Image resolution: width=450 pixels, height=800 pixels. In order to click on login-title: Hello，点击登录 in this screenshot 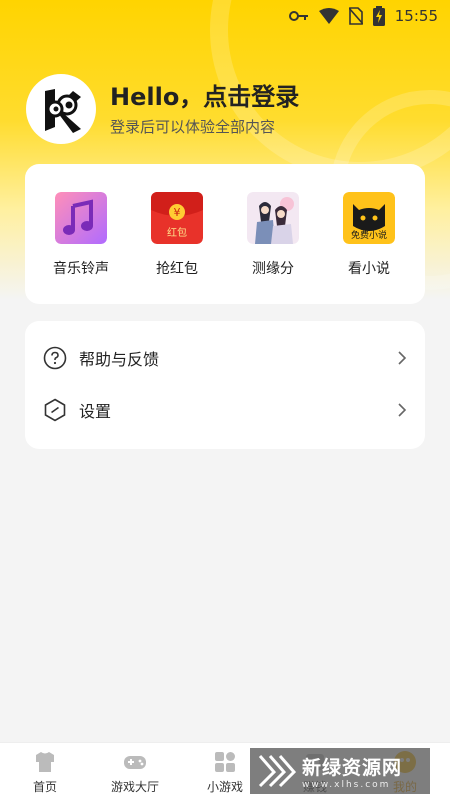, I will do `click(204, 97)`.